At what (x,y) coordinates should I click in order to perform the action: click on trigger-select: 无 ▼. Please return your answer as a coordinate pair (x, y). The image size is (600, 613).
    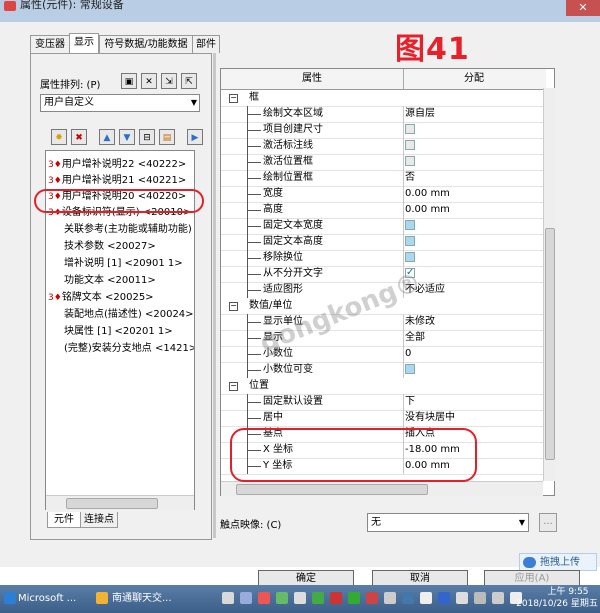
    Looking at the image, I should click on (448, 522).